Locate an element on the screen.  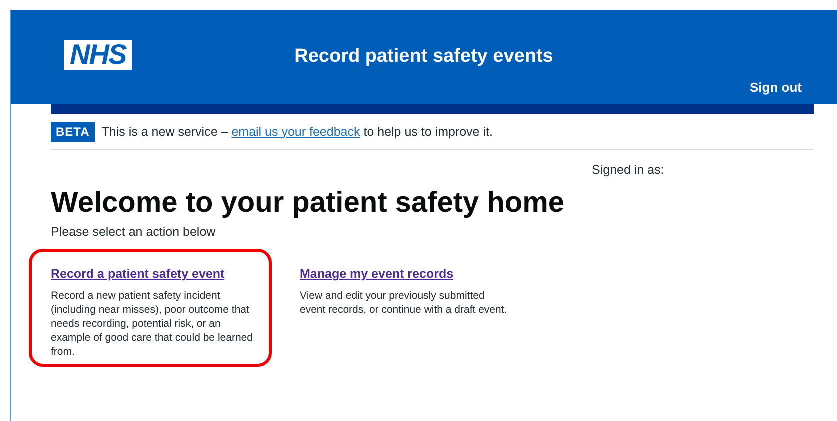
beta-message: This is a new service – email us your feedback to help us to improve it. is located at coordinates (297, 132).